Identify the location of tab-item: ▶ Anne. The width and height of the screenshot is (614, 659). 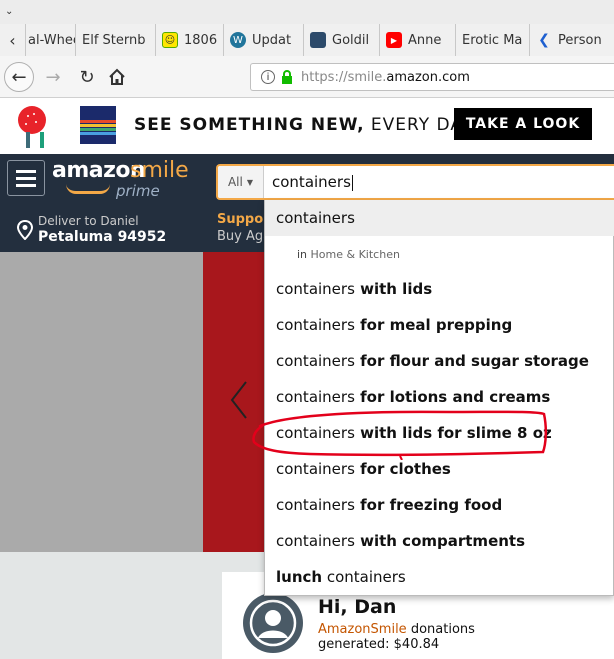
(418, 40).